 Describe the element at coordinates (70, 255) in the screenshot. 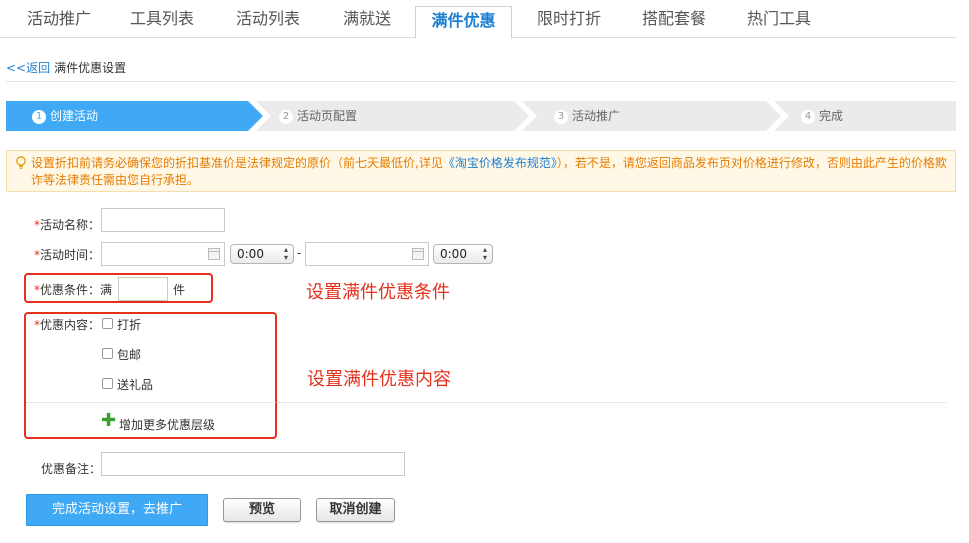

I see `label-text: 活动时间：` at that location.